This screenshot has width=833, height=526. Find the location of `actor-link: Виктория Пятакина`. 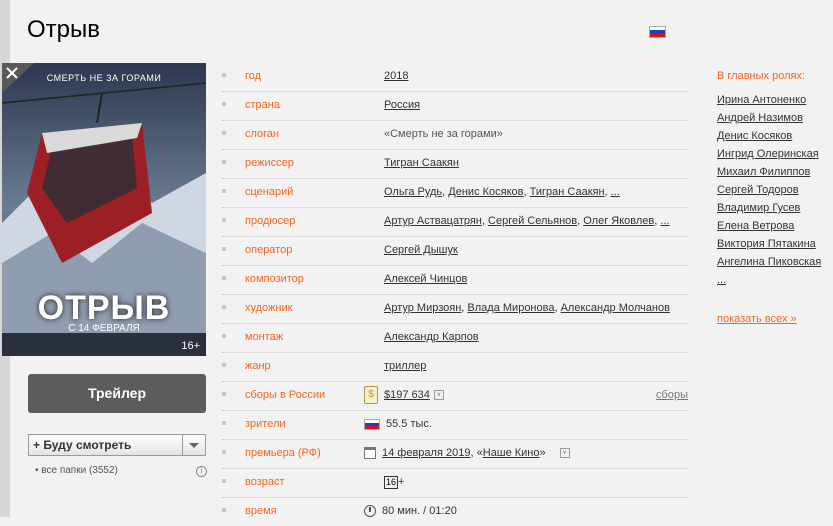

actor-link: Виктория Пятакина is located at coordinates (775, 247).